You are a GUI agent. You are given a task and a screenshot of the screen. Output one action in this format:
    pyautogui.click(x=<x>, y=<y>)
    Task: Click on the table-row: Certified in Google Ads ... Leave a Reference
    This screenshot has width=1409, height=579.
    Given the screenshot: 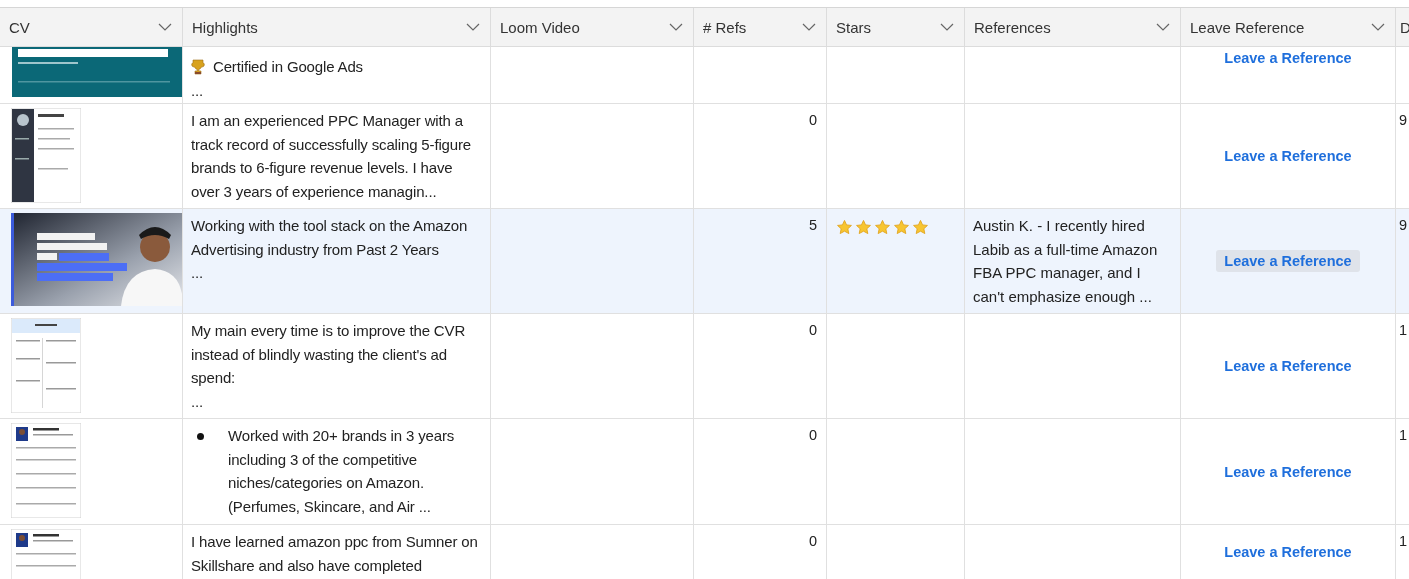 What is the action you would take?
    pyautogui.click(x=704, y=75)
    